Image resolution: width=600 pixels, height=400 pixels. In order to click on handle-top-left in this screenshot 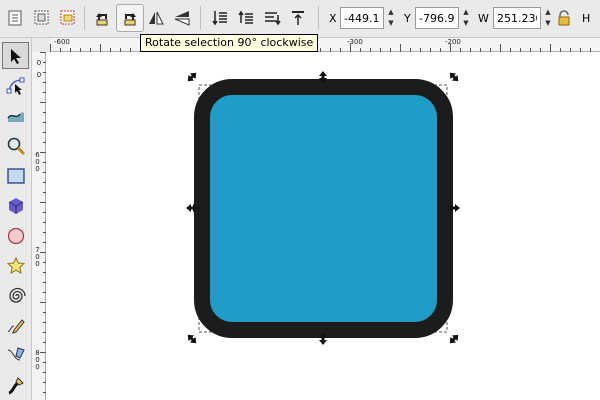, I will do `click(192, 77)`.